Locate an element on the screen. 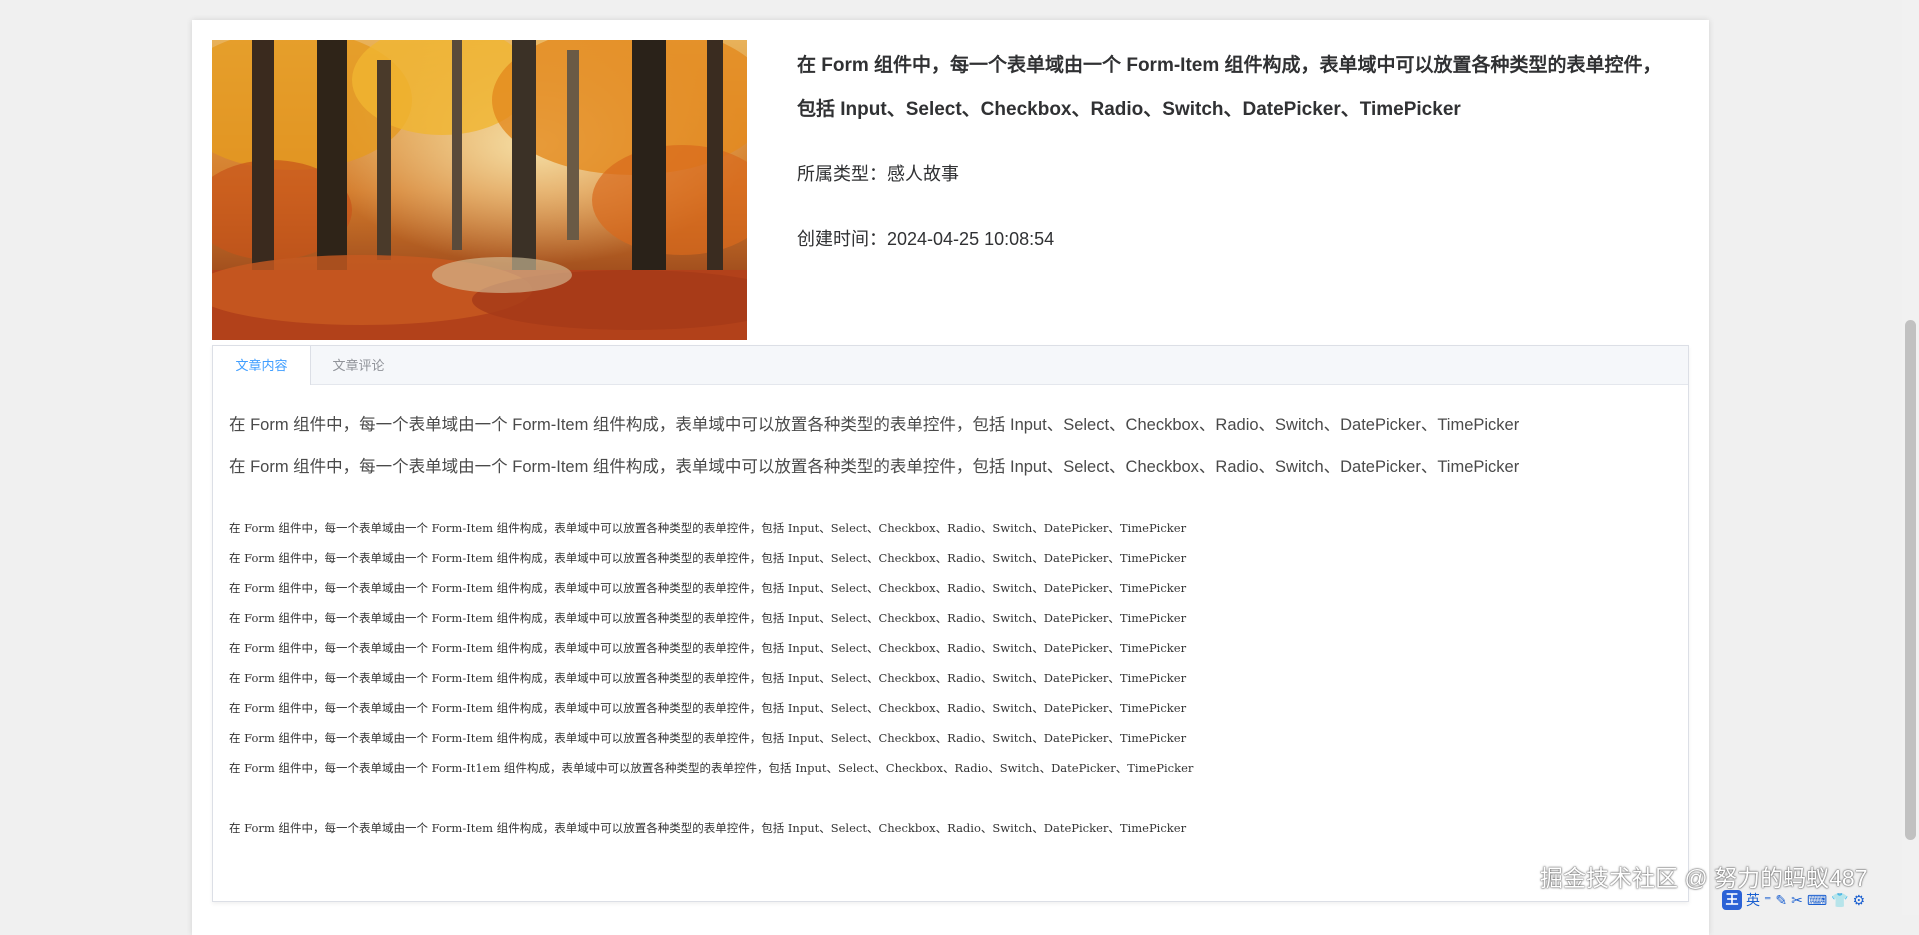 This screenshot has height=935, width=1919. scissors-icon: ✂ is located at coordinates (1797, 900).